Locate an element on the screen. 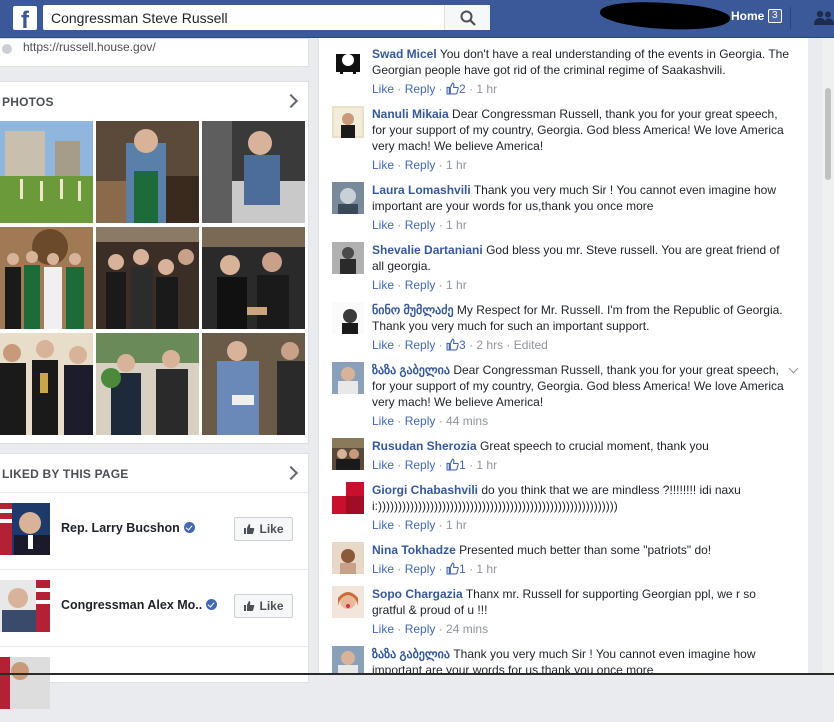 The width and height of the screenshot is (834, 722). comment-time: 2 hrs is located at coordinates (489, 345).